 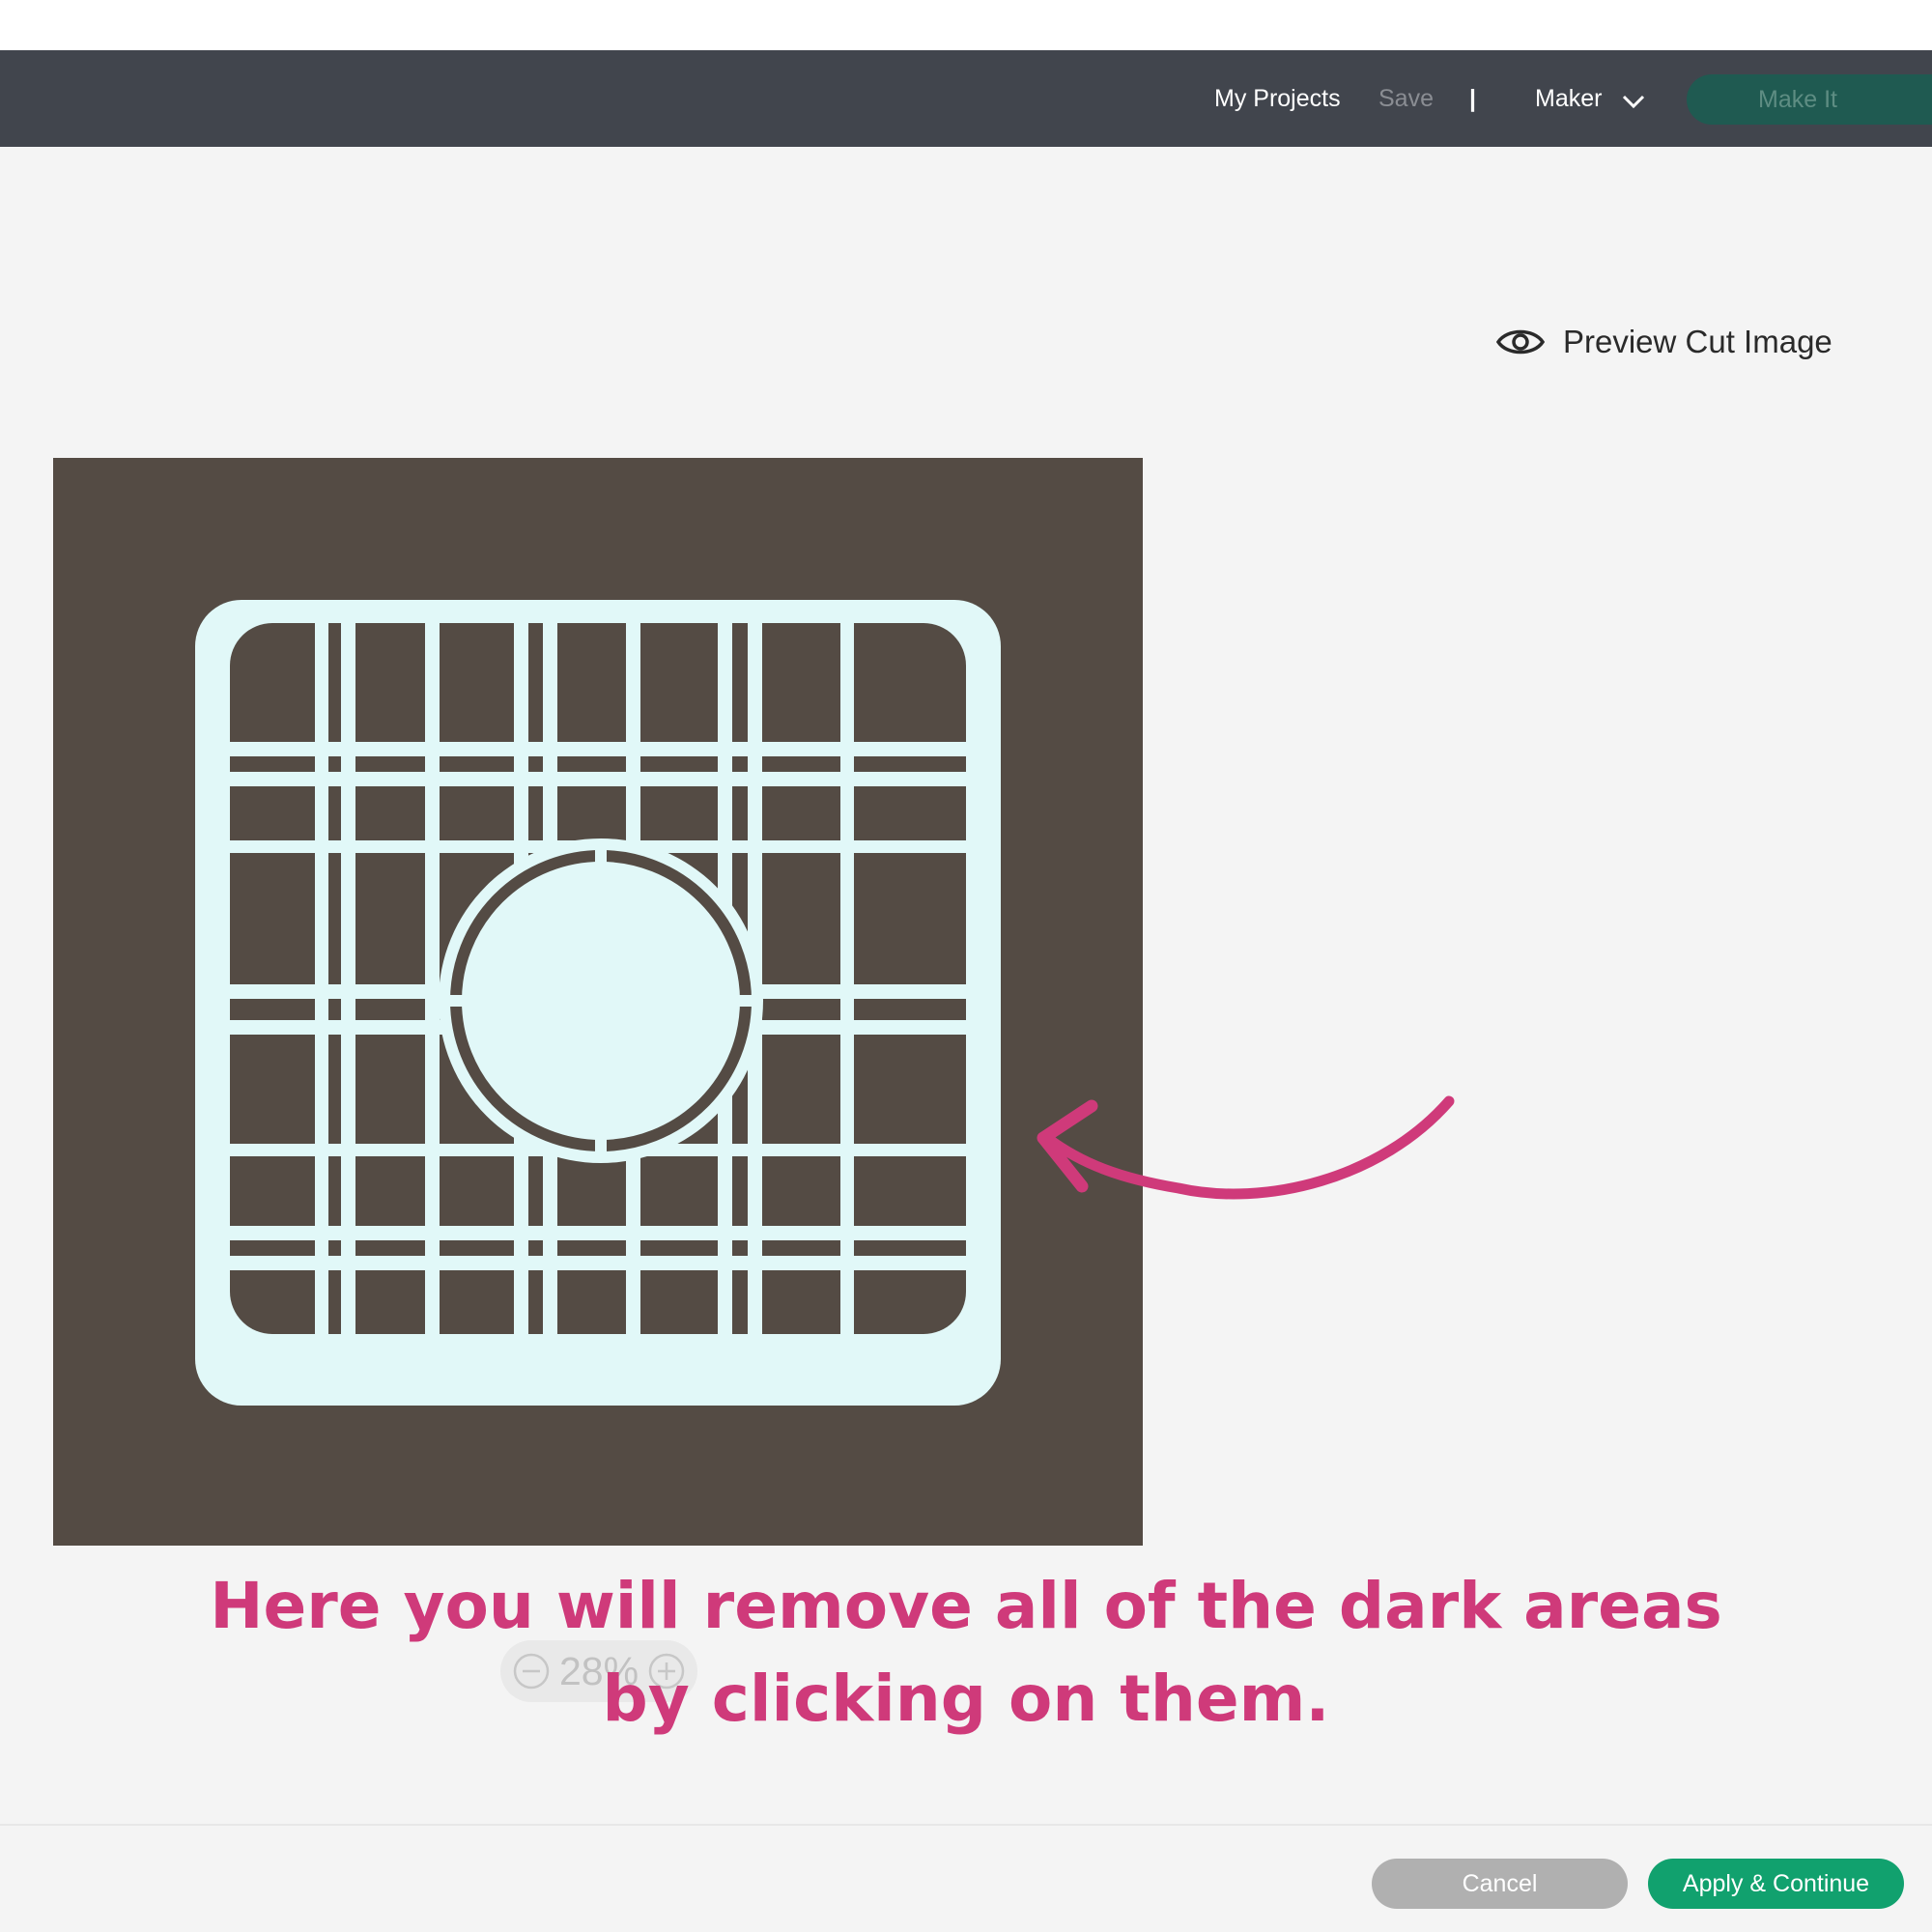 What do you see at coordinates (1520, 342) in the screenshot?
I see `eye-icon` at bounding box center [1520, 342].